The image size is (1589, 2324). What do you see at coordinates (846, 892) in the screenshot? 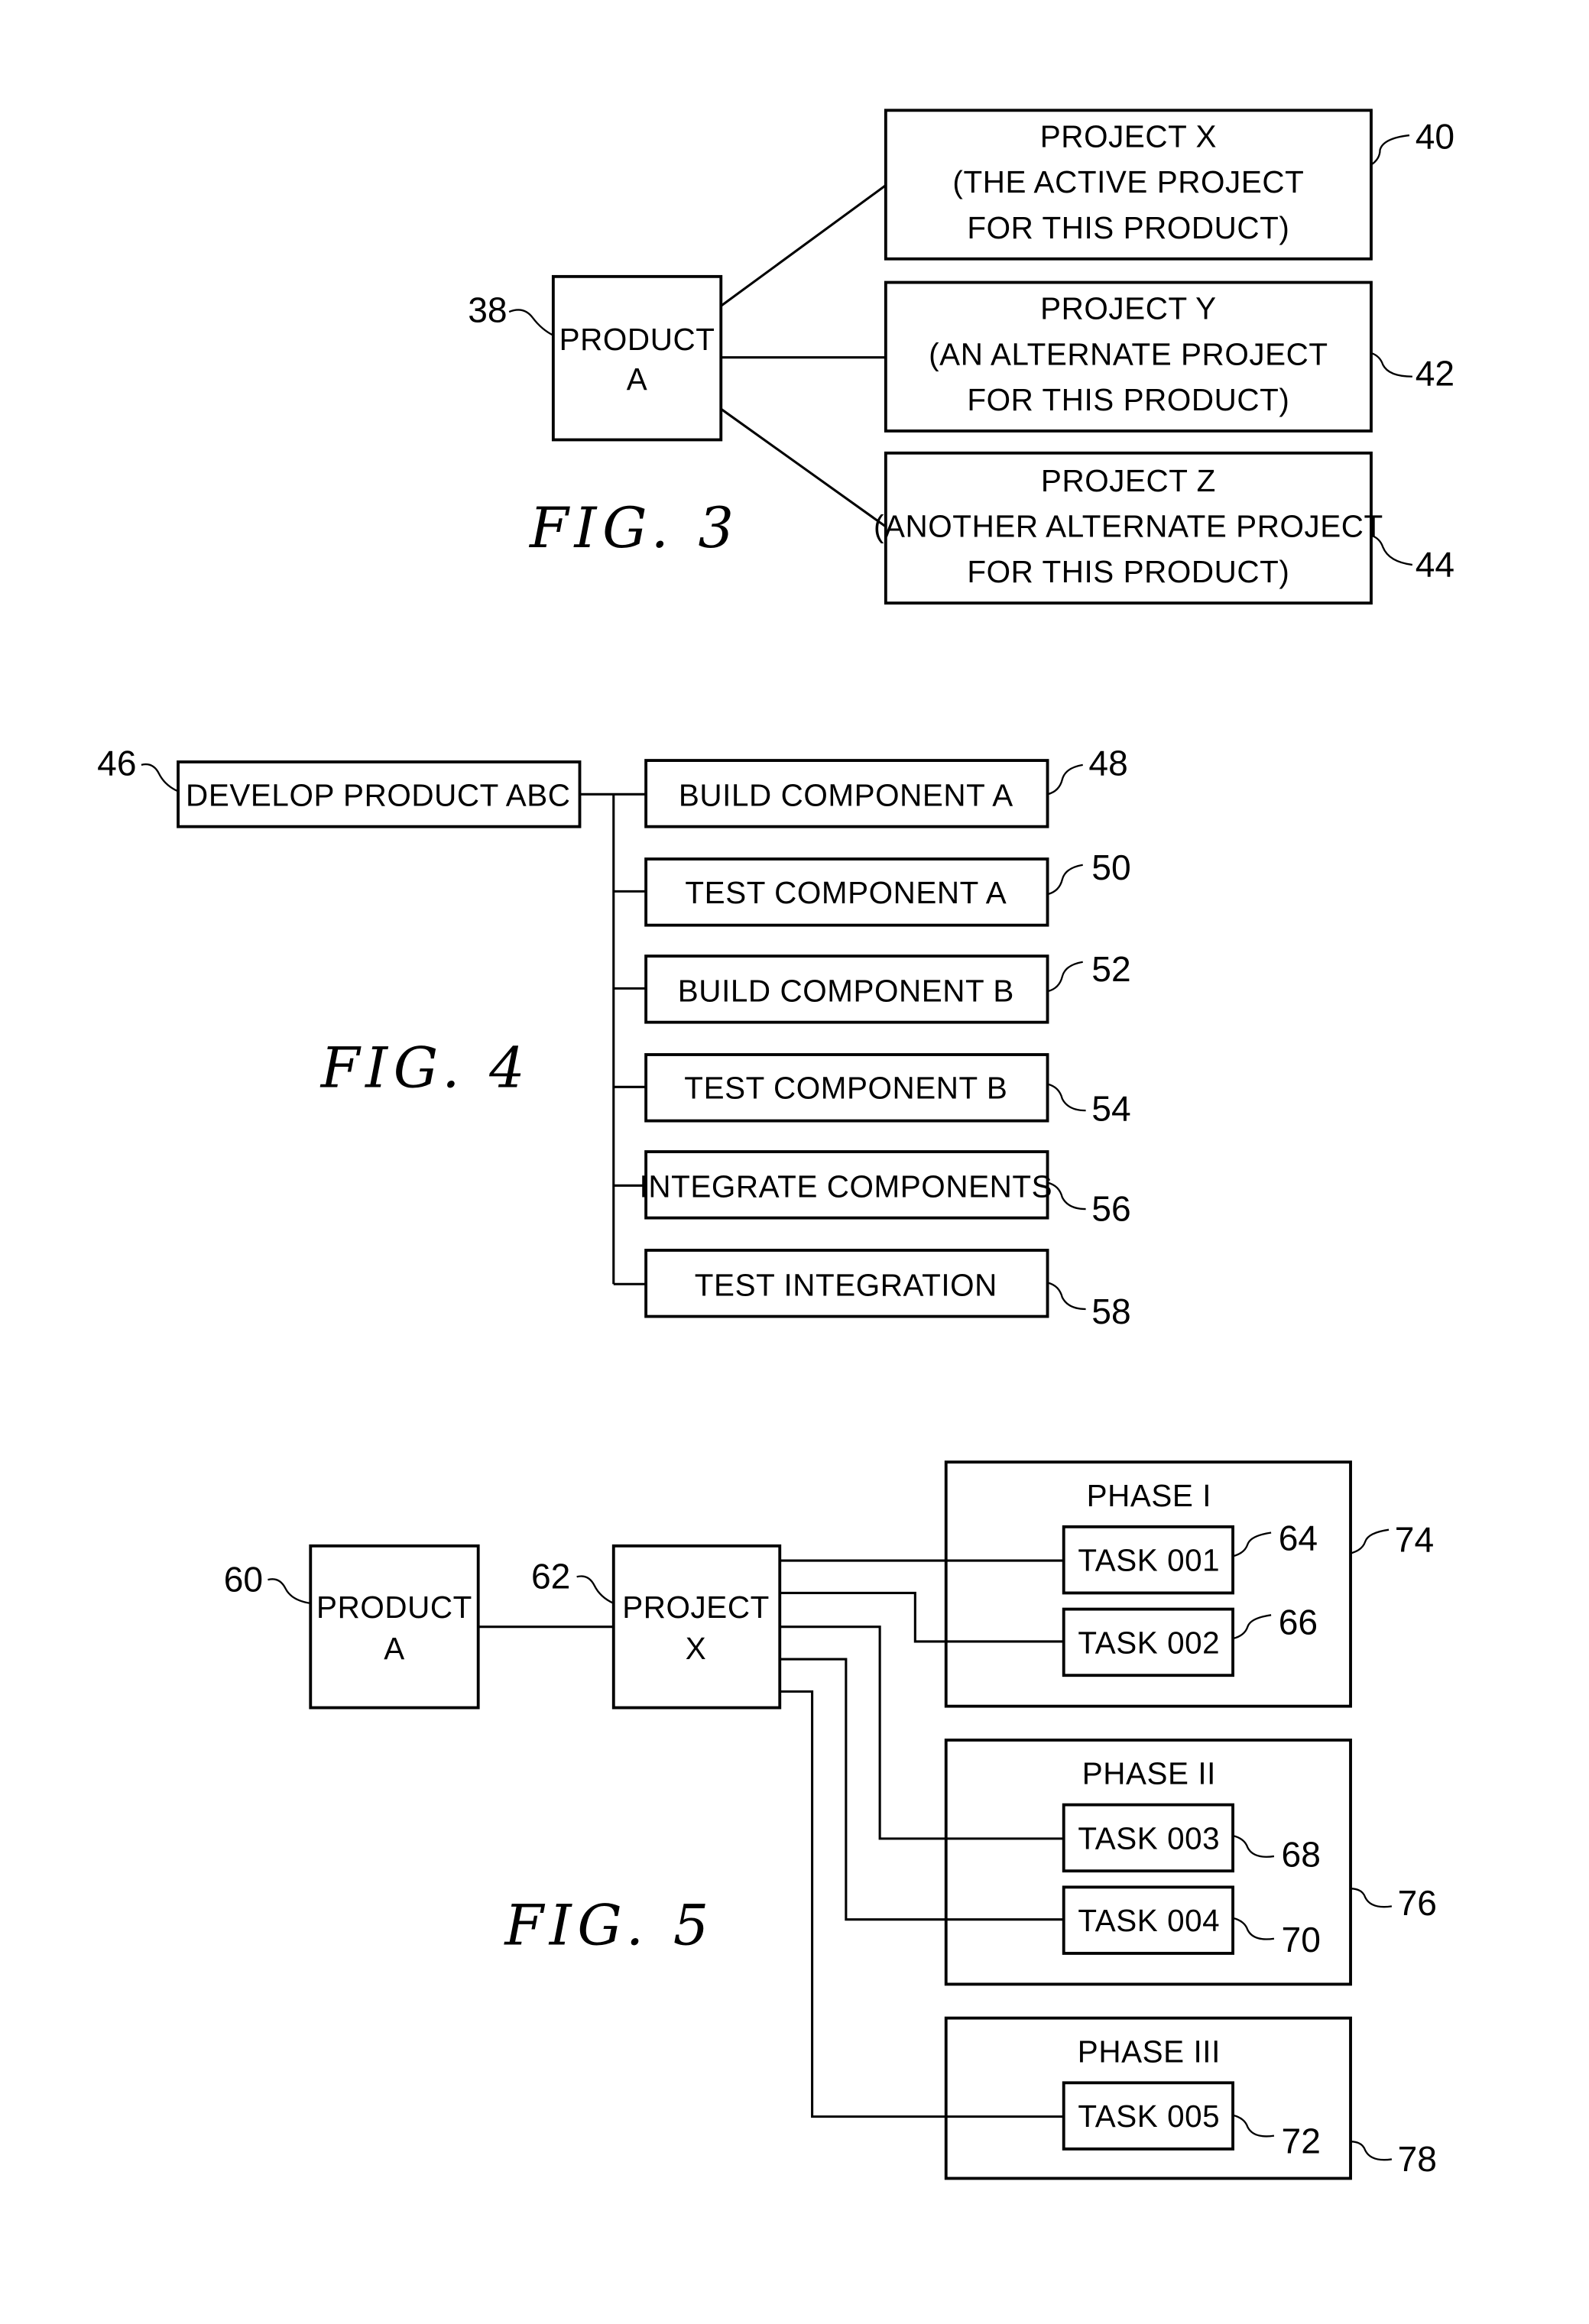
I see `task-label: TEST COMPONENT A` at bounding box center [846, 892].